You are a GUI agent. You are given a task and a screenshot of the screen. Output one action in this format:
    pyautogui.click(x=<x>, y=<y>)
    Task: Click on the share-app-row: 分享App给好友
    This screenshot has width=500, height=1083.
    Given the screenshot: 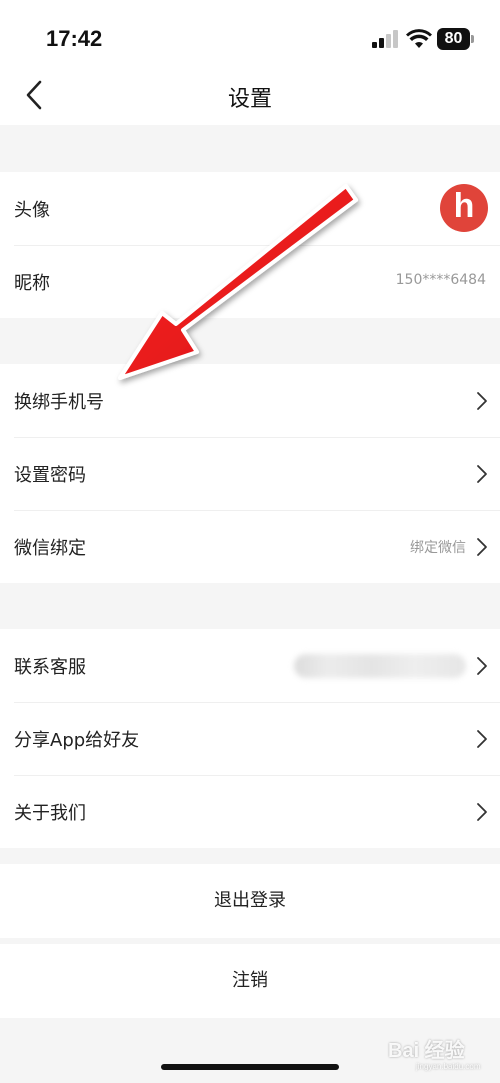 What is the action you would take?
    pyautogui.click(x=250, y=738)
    